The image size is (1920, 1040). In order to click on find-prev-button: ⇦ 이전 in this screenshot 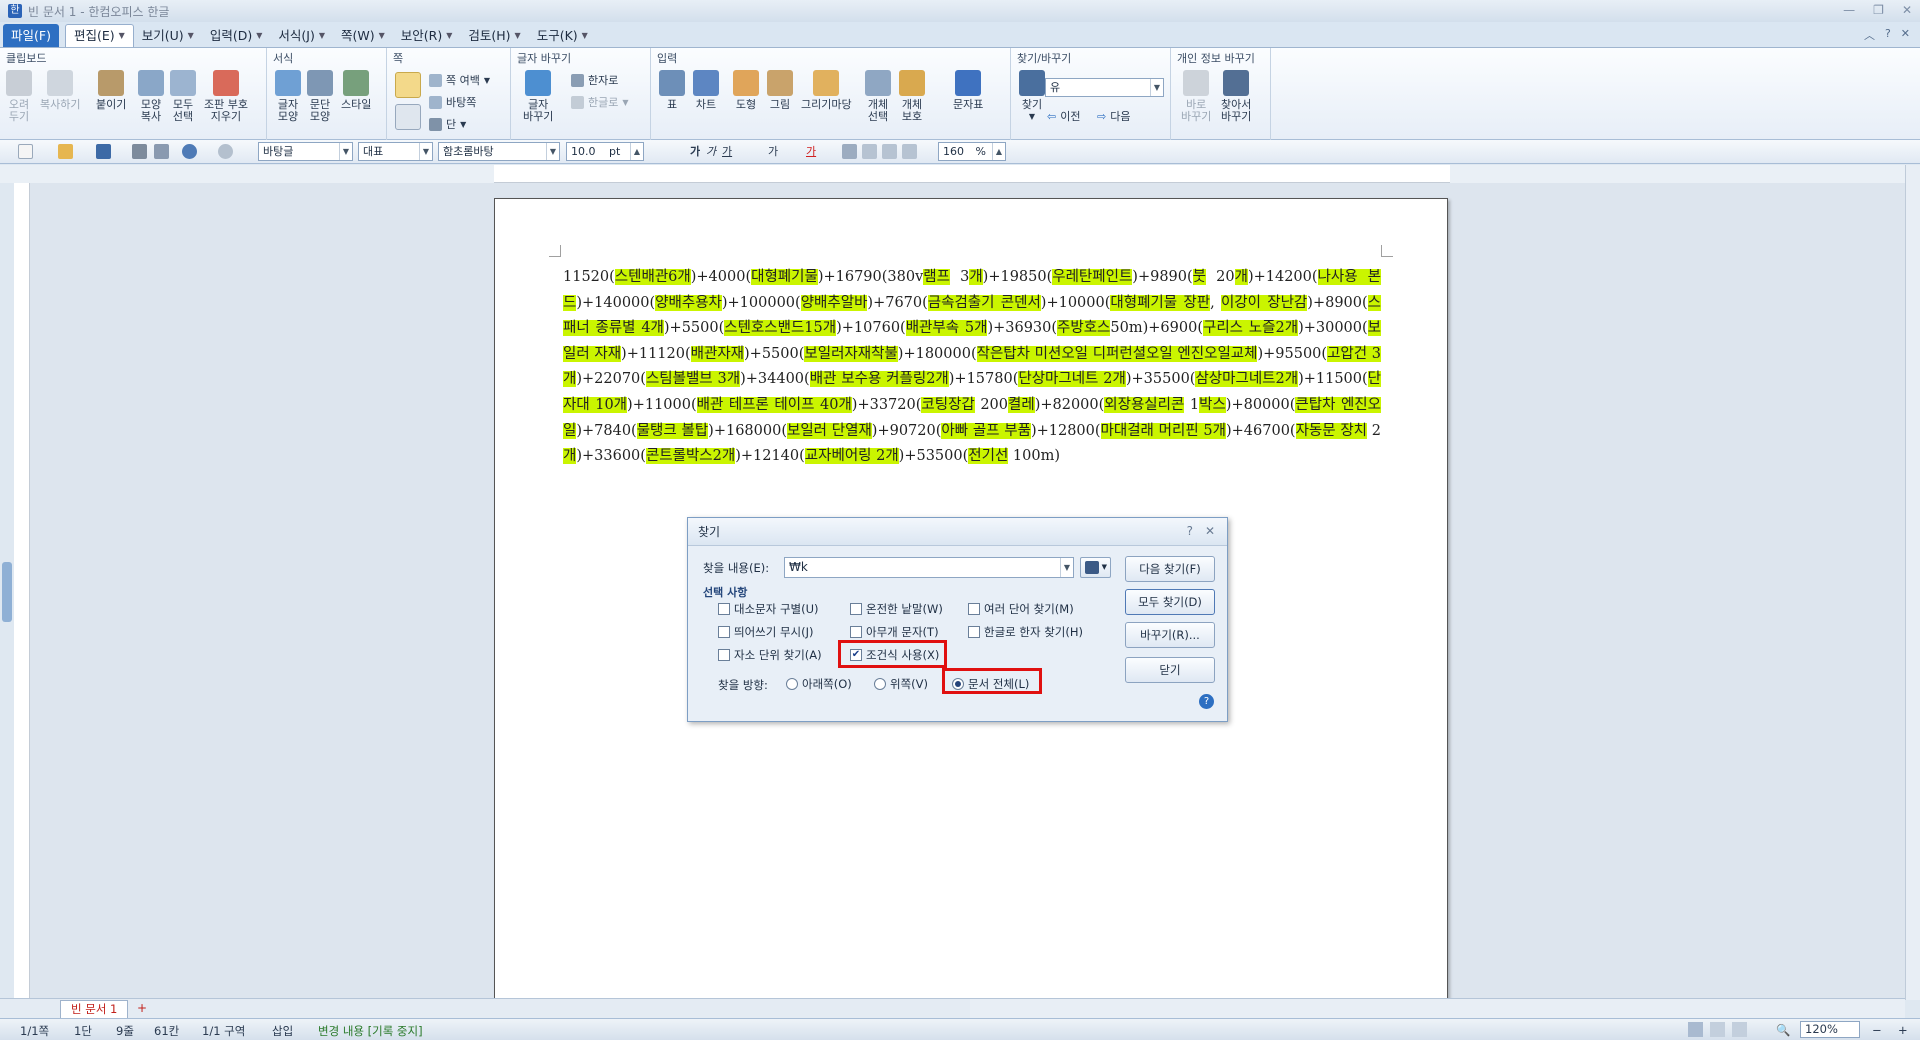, I will do `click(1063, 116)`.